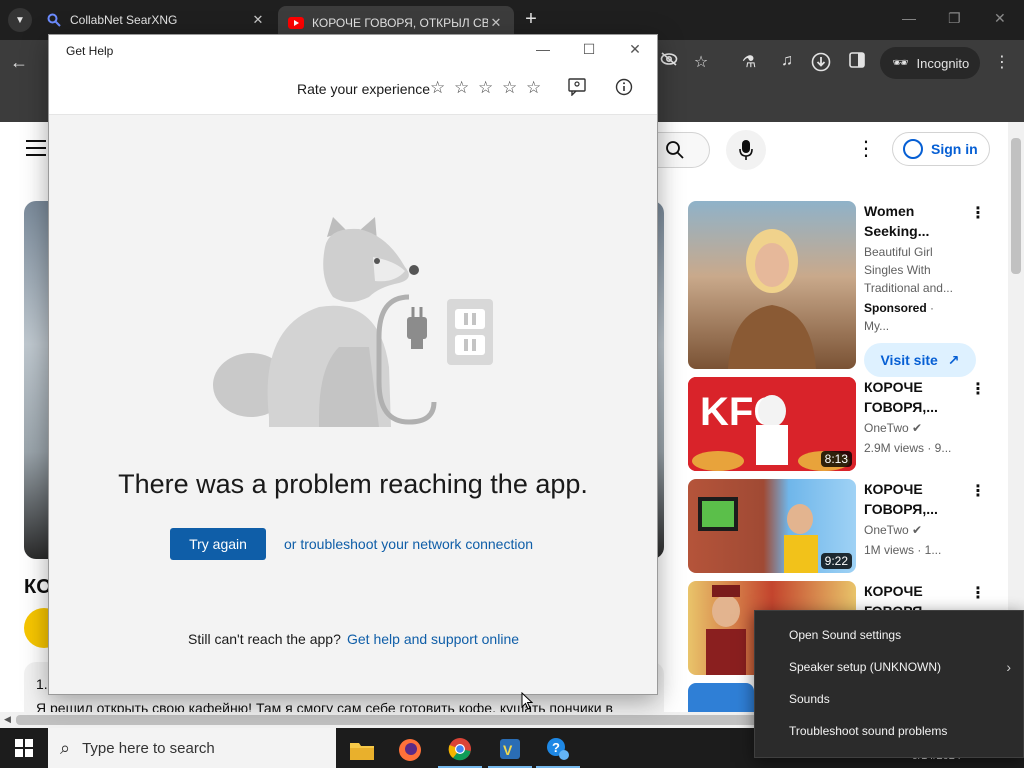 The width and height of the screenshot is (1024, 768). I want to click on chevron-right-icon: ›, so click(1008, 667).